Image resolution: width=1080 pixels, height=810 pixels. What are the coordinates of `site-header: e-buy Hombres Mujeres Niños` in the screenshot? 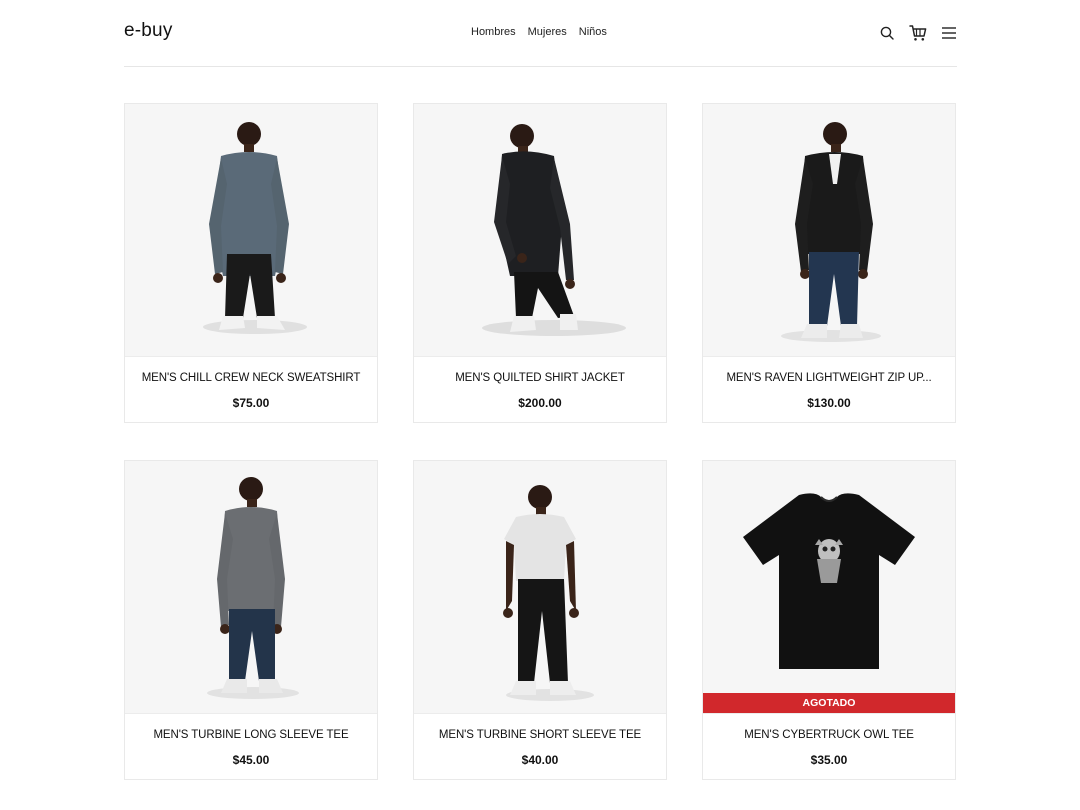 It's located at (540, 33).